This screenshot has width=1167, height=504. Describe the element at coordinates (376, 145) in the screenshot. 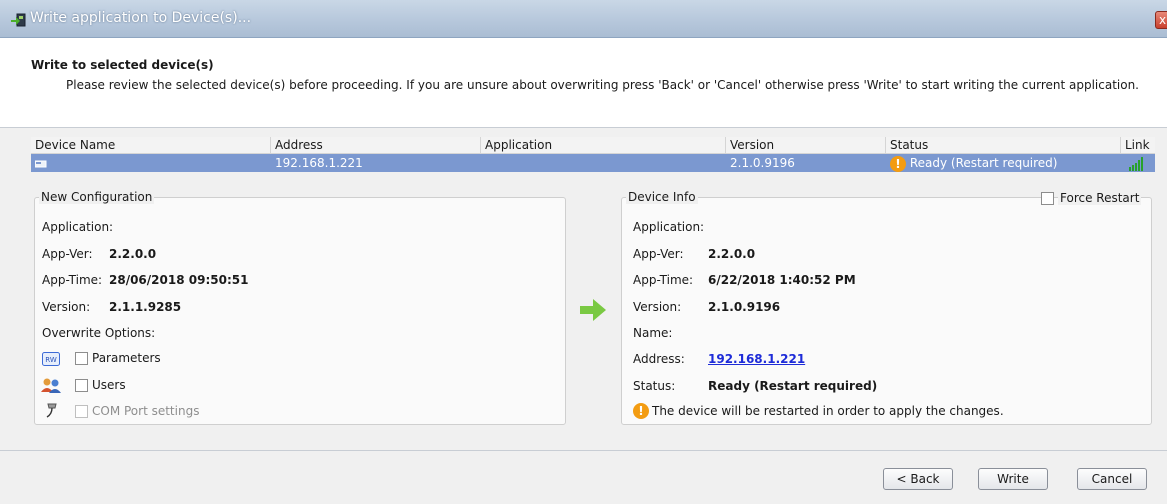

I see `column-address: Address` at that location.